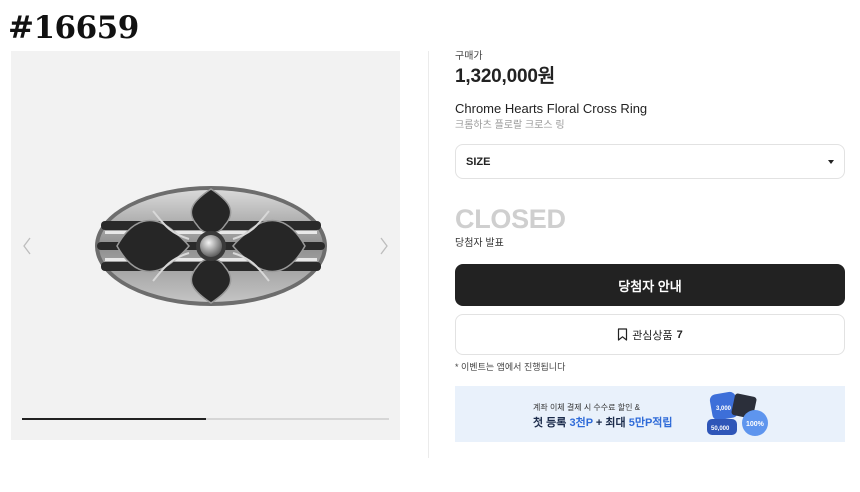 The width and height of the screenshot is (860, 492). I want to click on product-price: 1,320,000원, so click(505, 76).